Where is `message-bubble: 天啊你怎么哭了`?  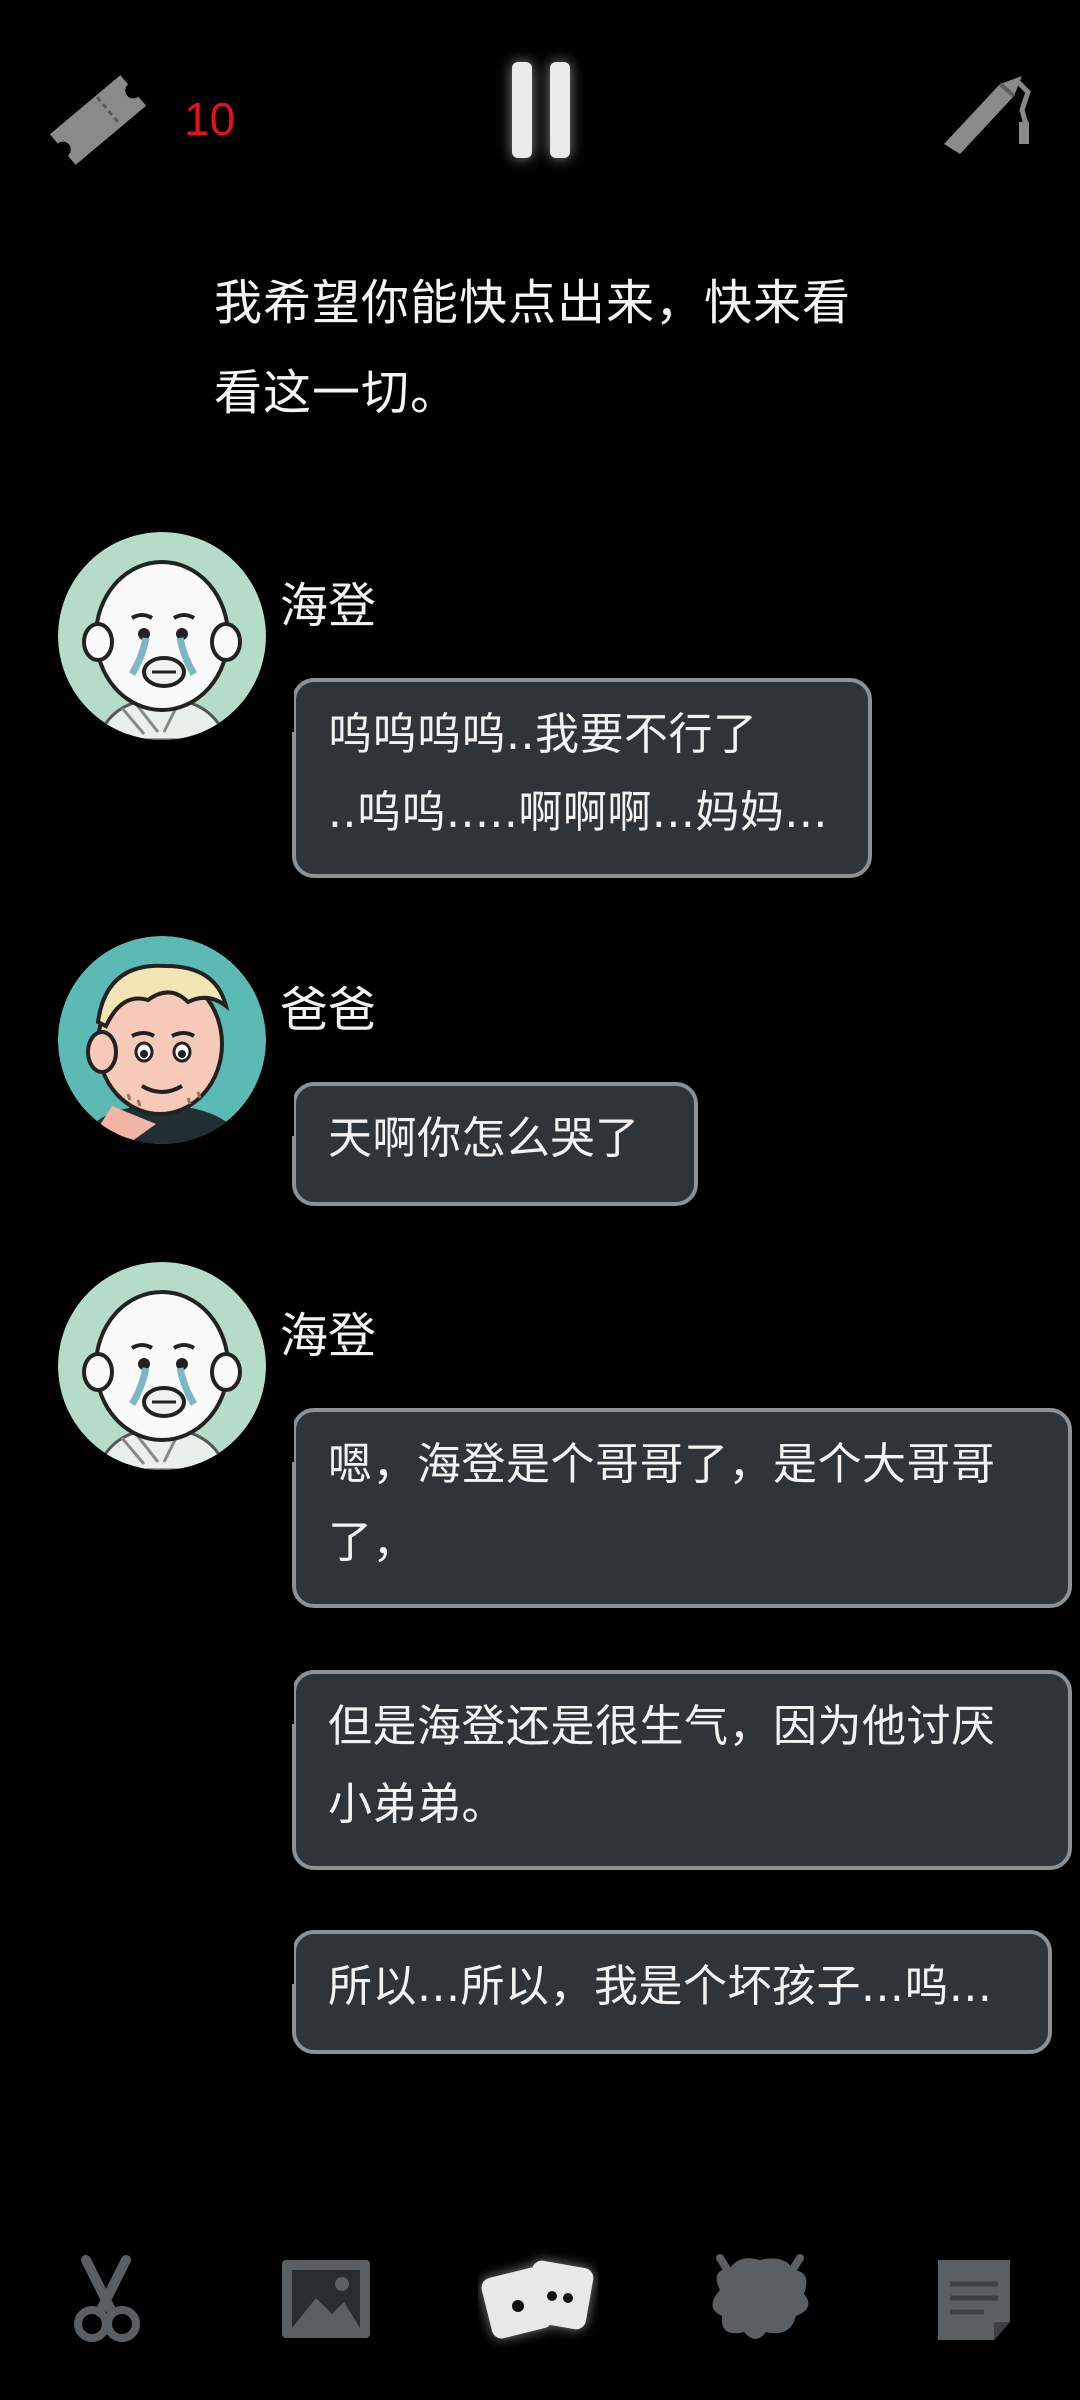
message-bubble: 天啊你怎么哭了 is located at coordinates (492, 1144).